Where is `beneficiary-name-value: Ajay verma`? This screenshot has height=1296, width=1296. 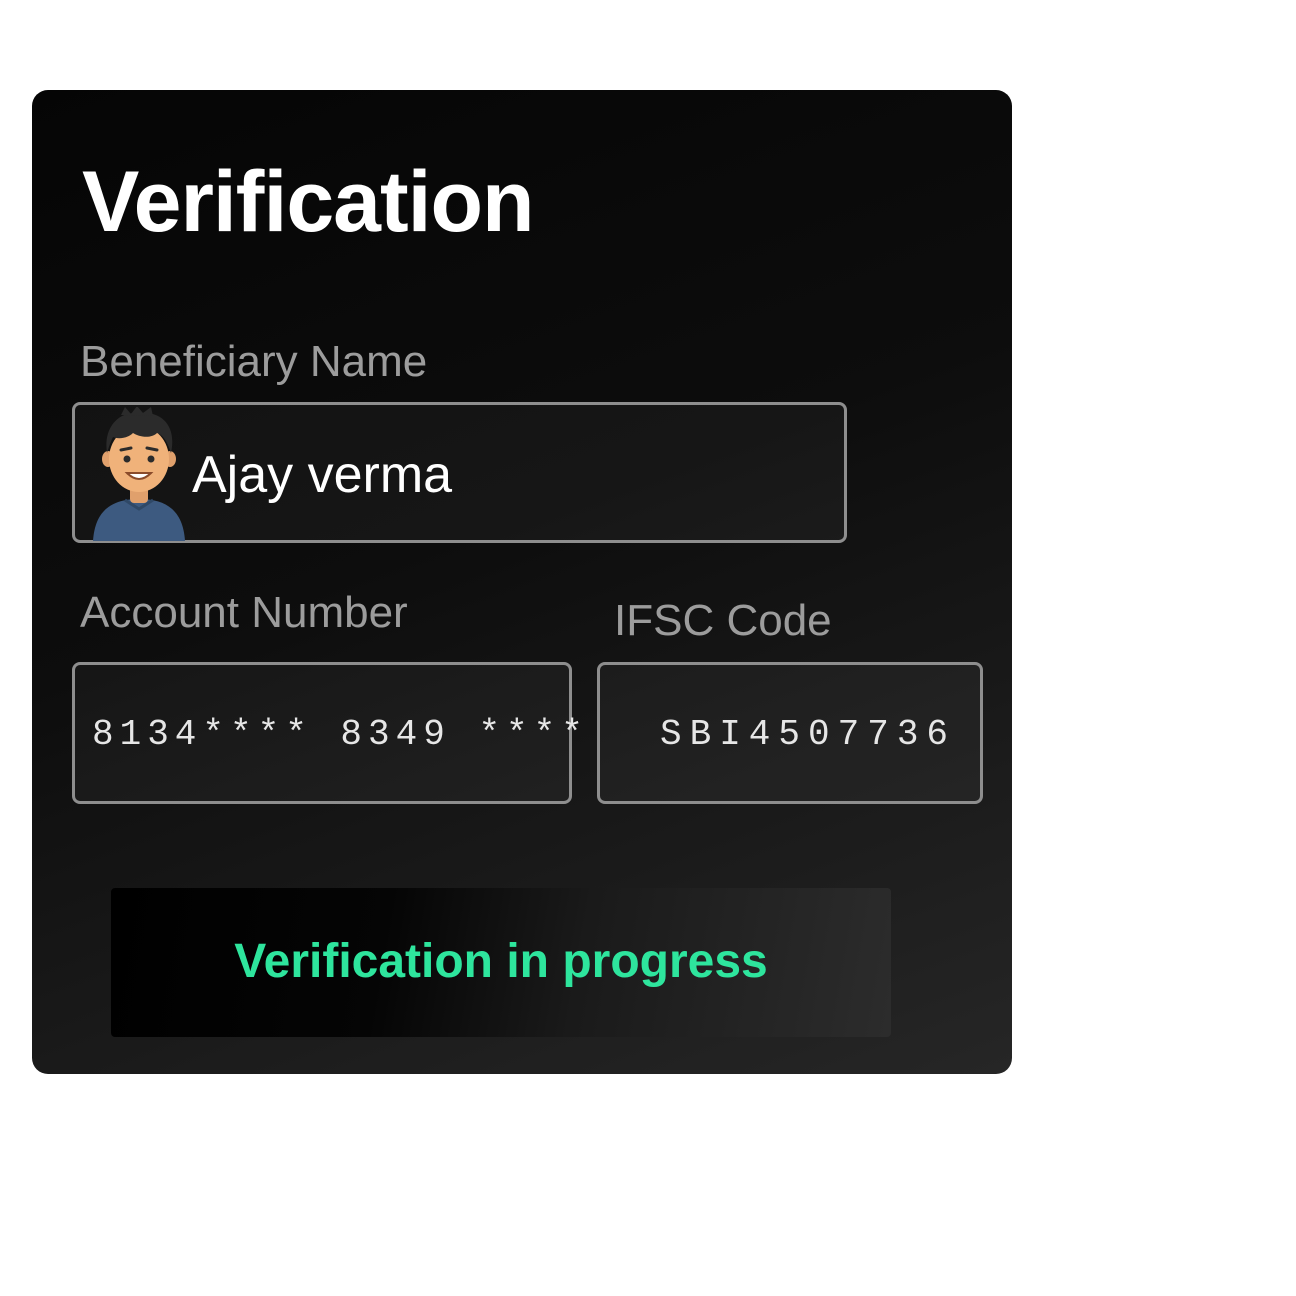 beneficiary-name-value: Ajay verma is located at coordinates (322, 475).